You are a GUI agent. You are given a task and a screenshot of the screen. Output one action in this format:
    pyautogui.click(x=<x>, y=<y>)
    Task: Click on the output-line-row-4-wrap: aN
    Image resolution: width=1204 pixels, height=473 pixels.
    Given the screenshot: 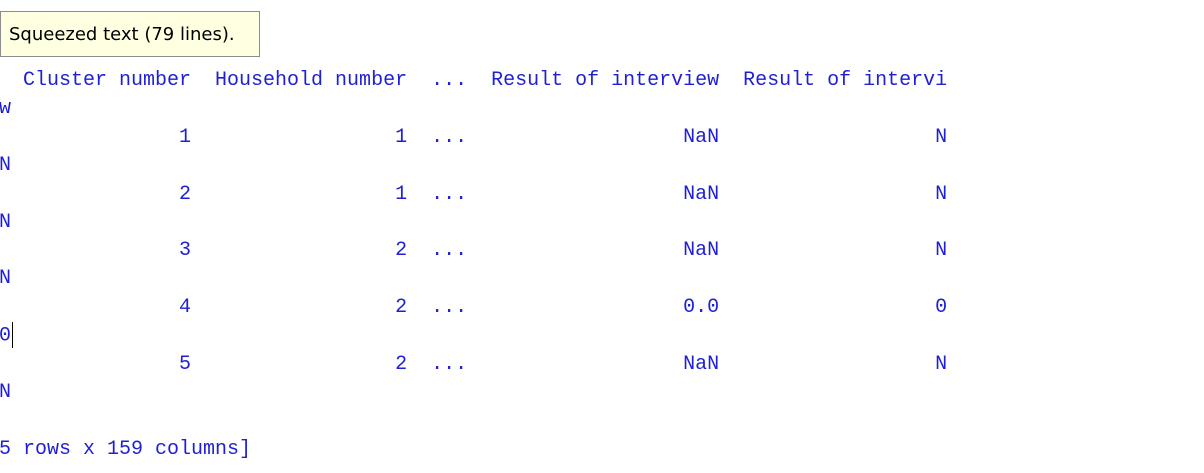 What is the action you would take?
    pyautogui.click(x=6, y=392)
    